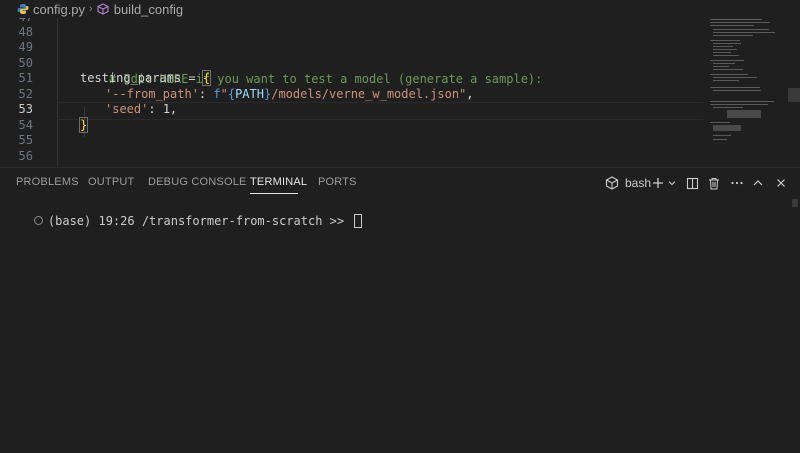 The height and width of the screenshot is (453, 800). What do you see at coordinates (103, 9) in the screenshot?
I see `method-icon` at bounding box center [103, 9].